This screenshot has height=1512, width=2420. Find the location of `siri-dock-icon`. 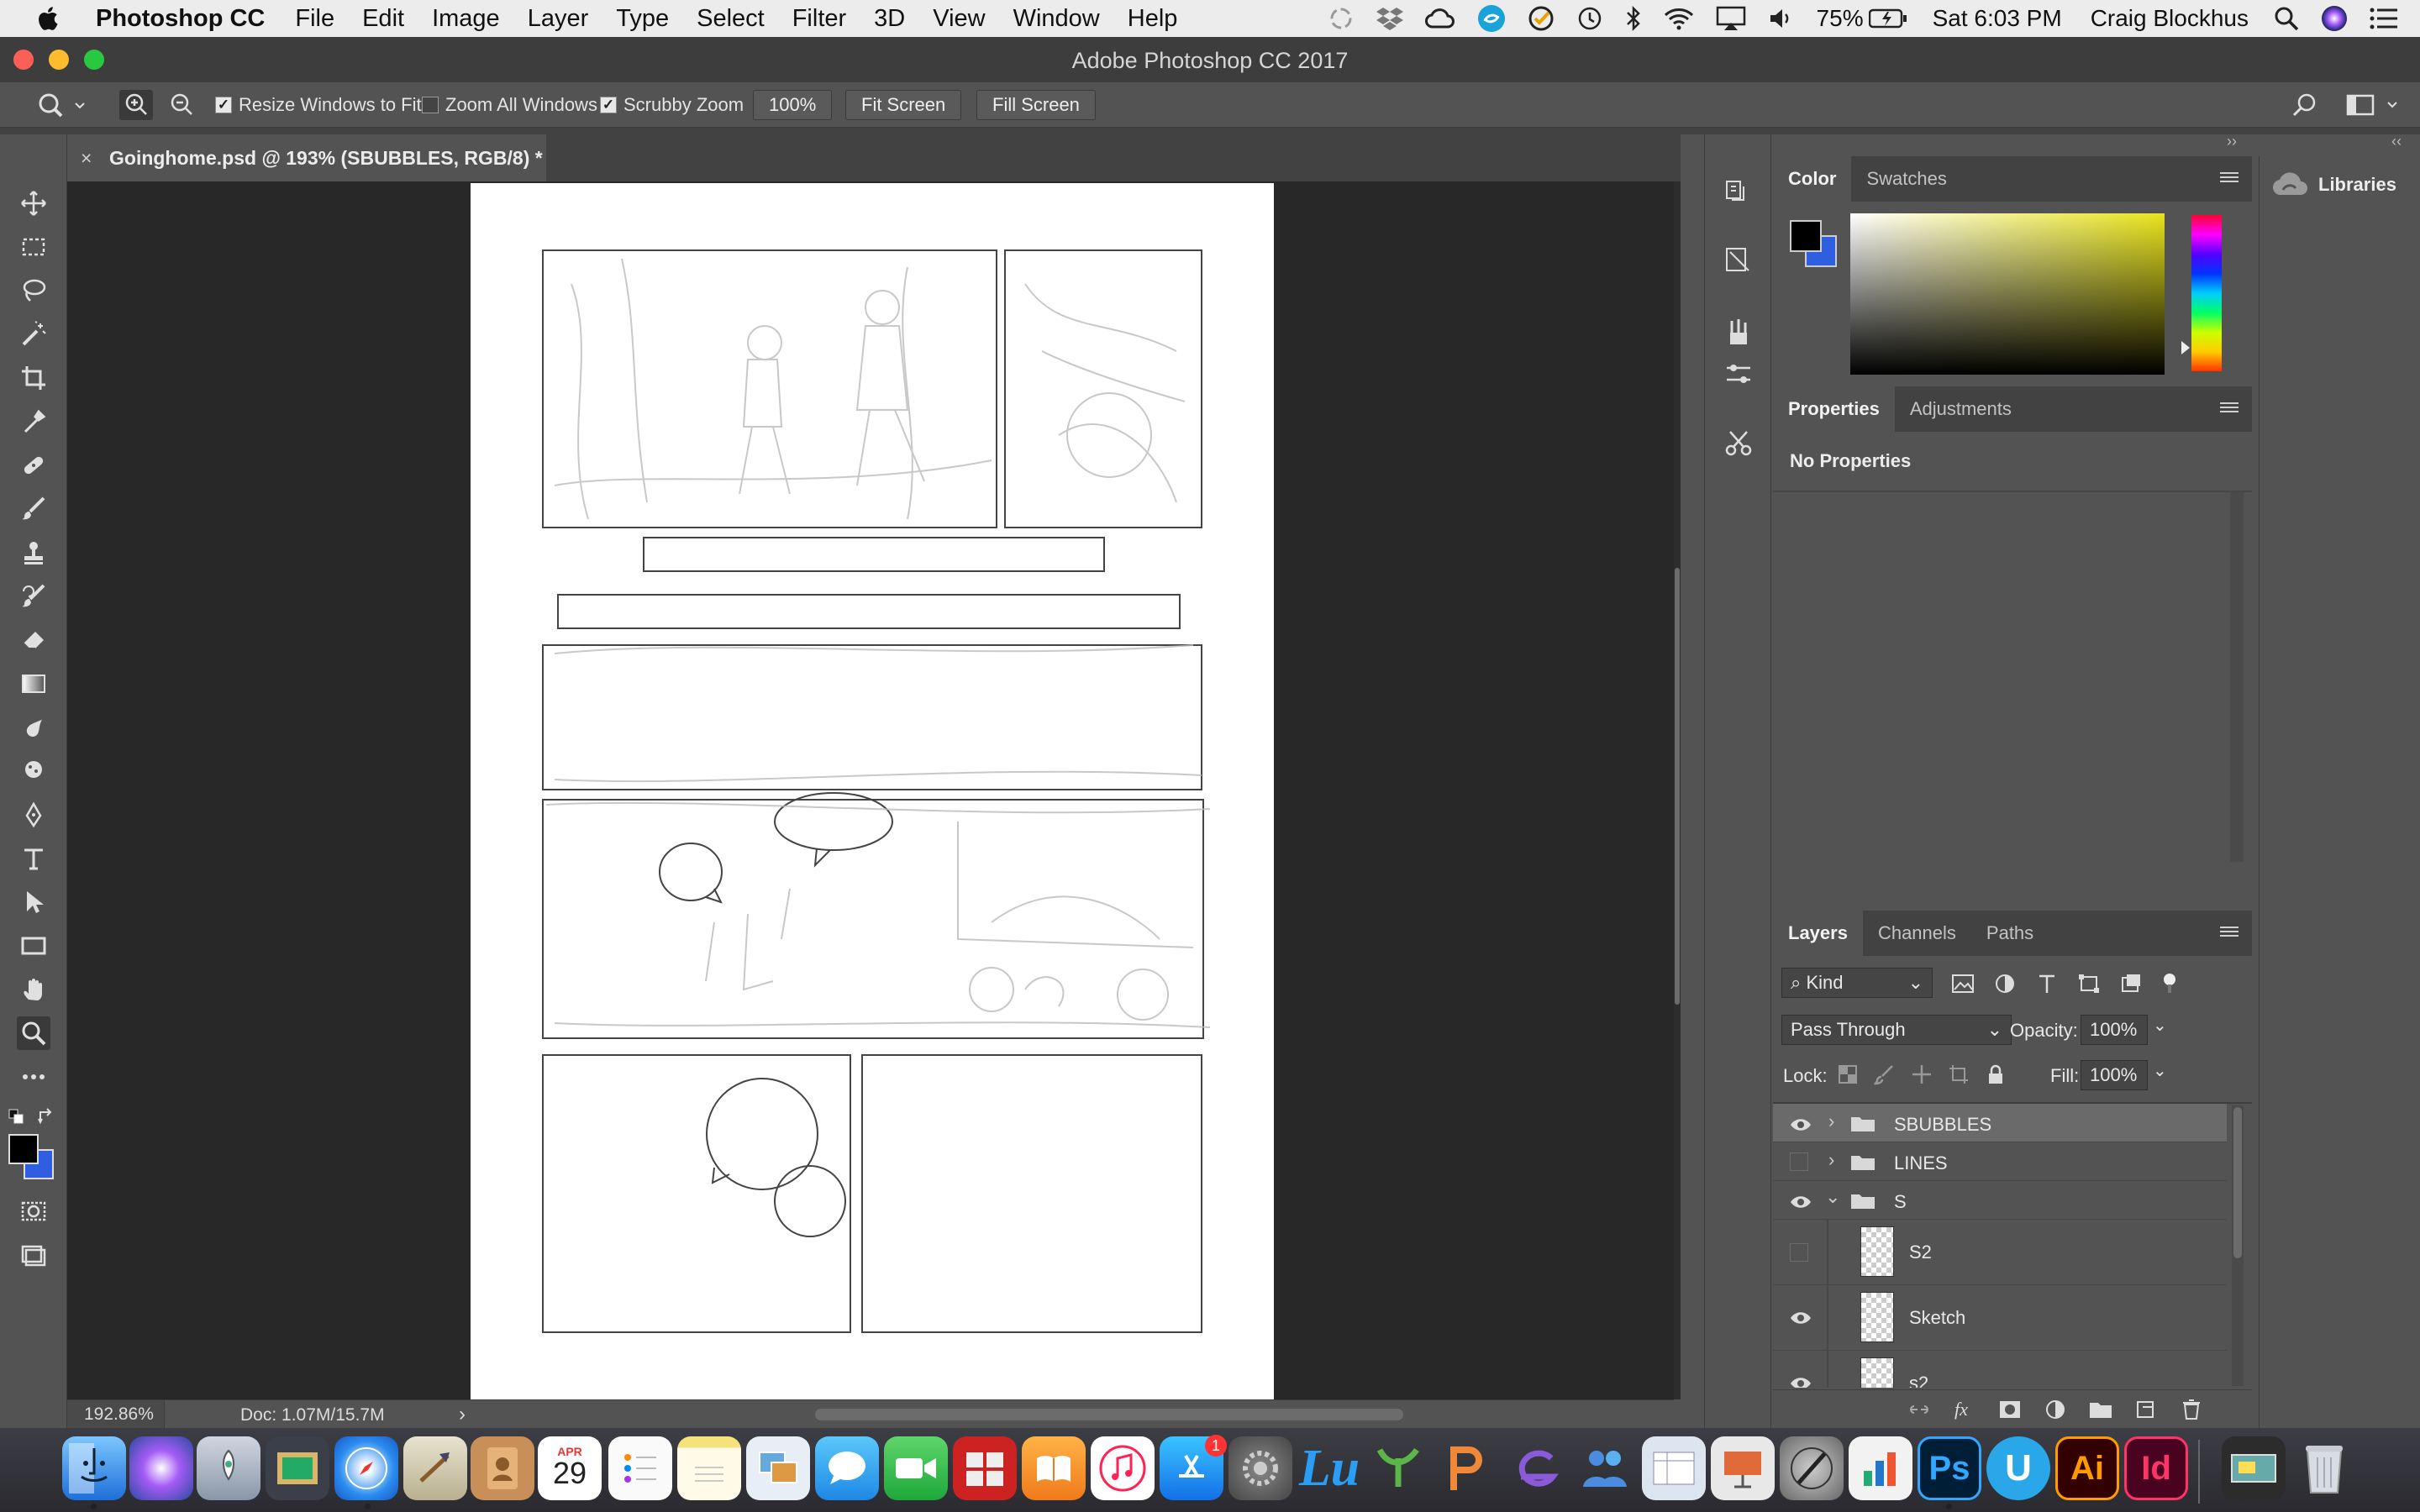

siri-dock-icon is located at coordinates (161, 1468).